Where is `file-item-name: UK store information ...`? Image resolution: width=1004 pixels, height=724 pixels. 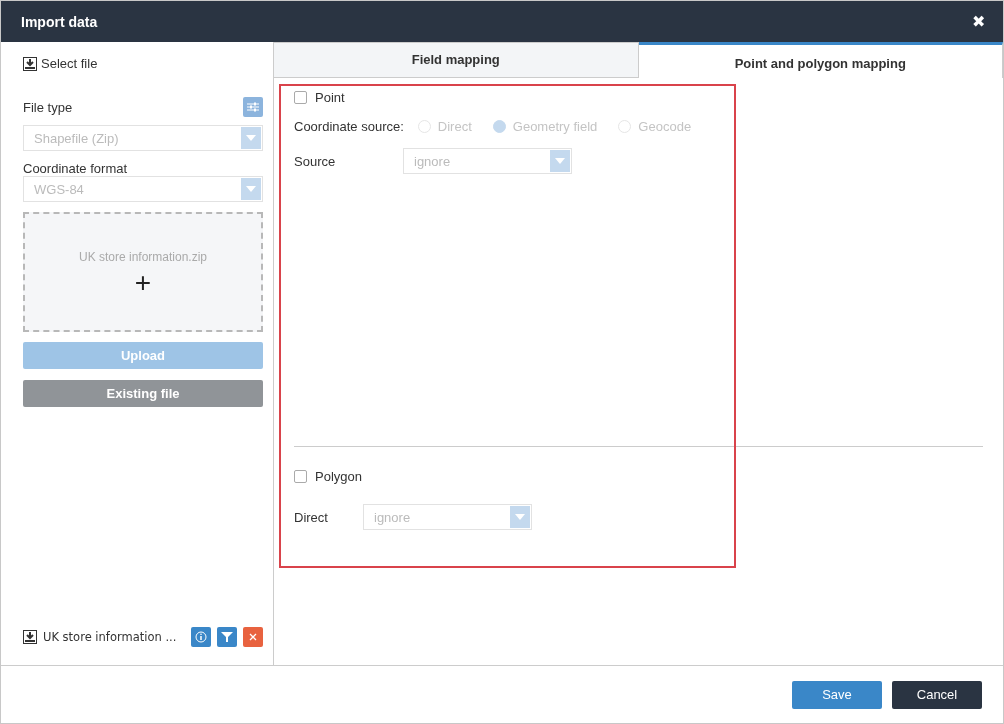 file-item-name: UK store information ... is located at coordinates (114, 637).